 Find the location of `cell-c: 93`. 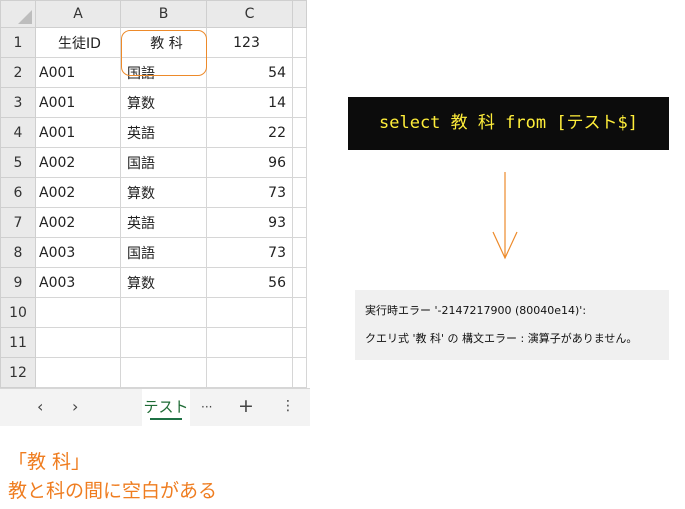

cell-c: 93 is located at coordinates (249, 222).